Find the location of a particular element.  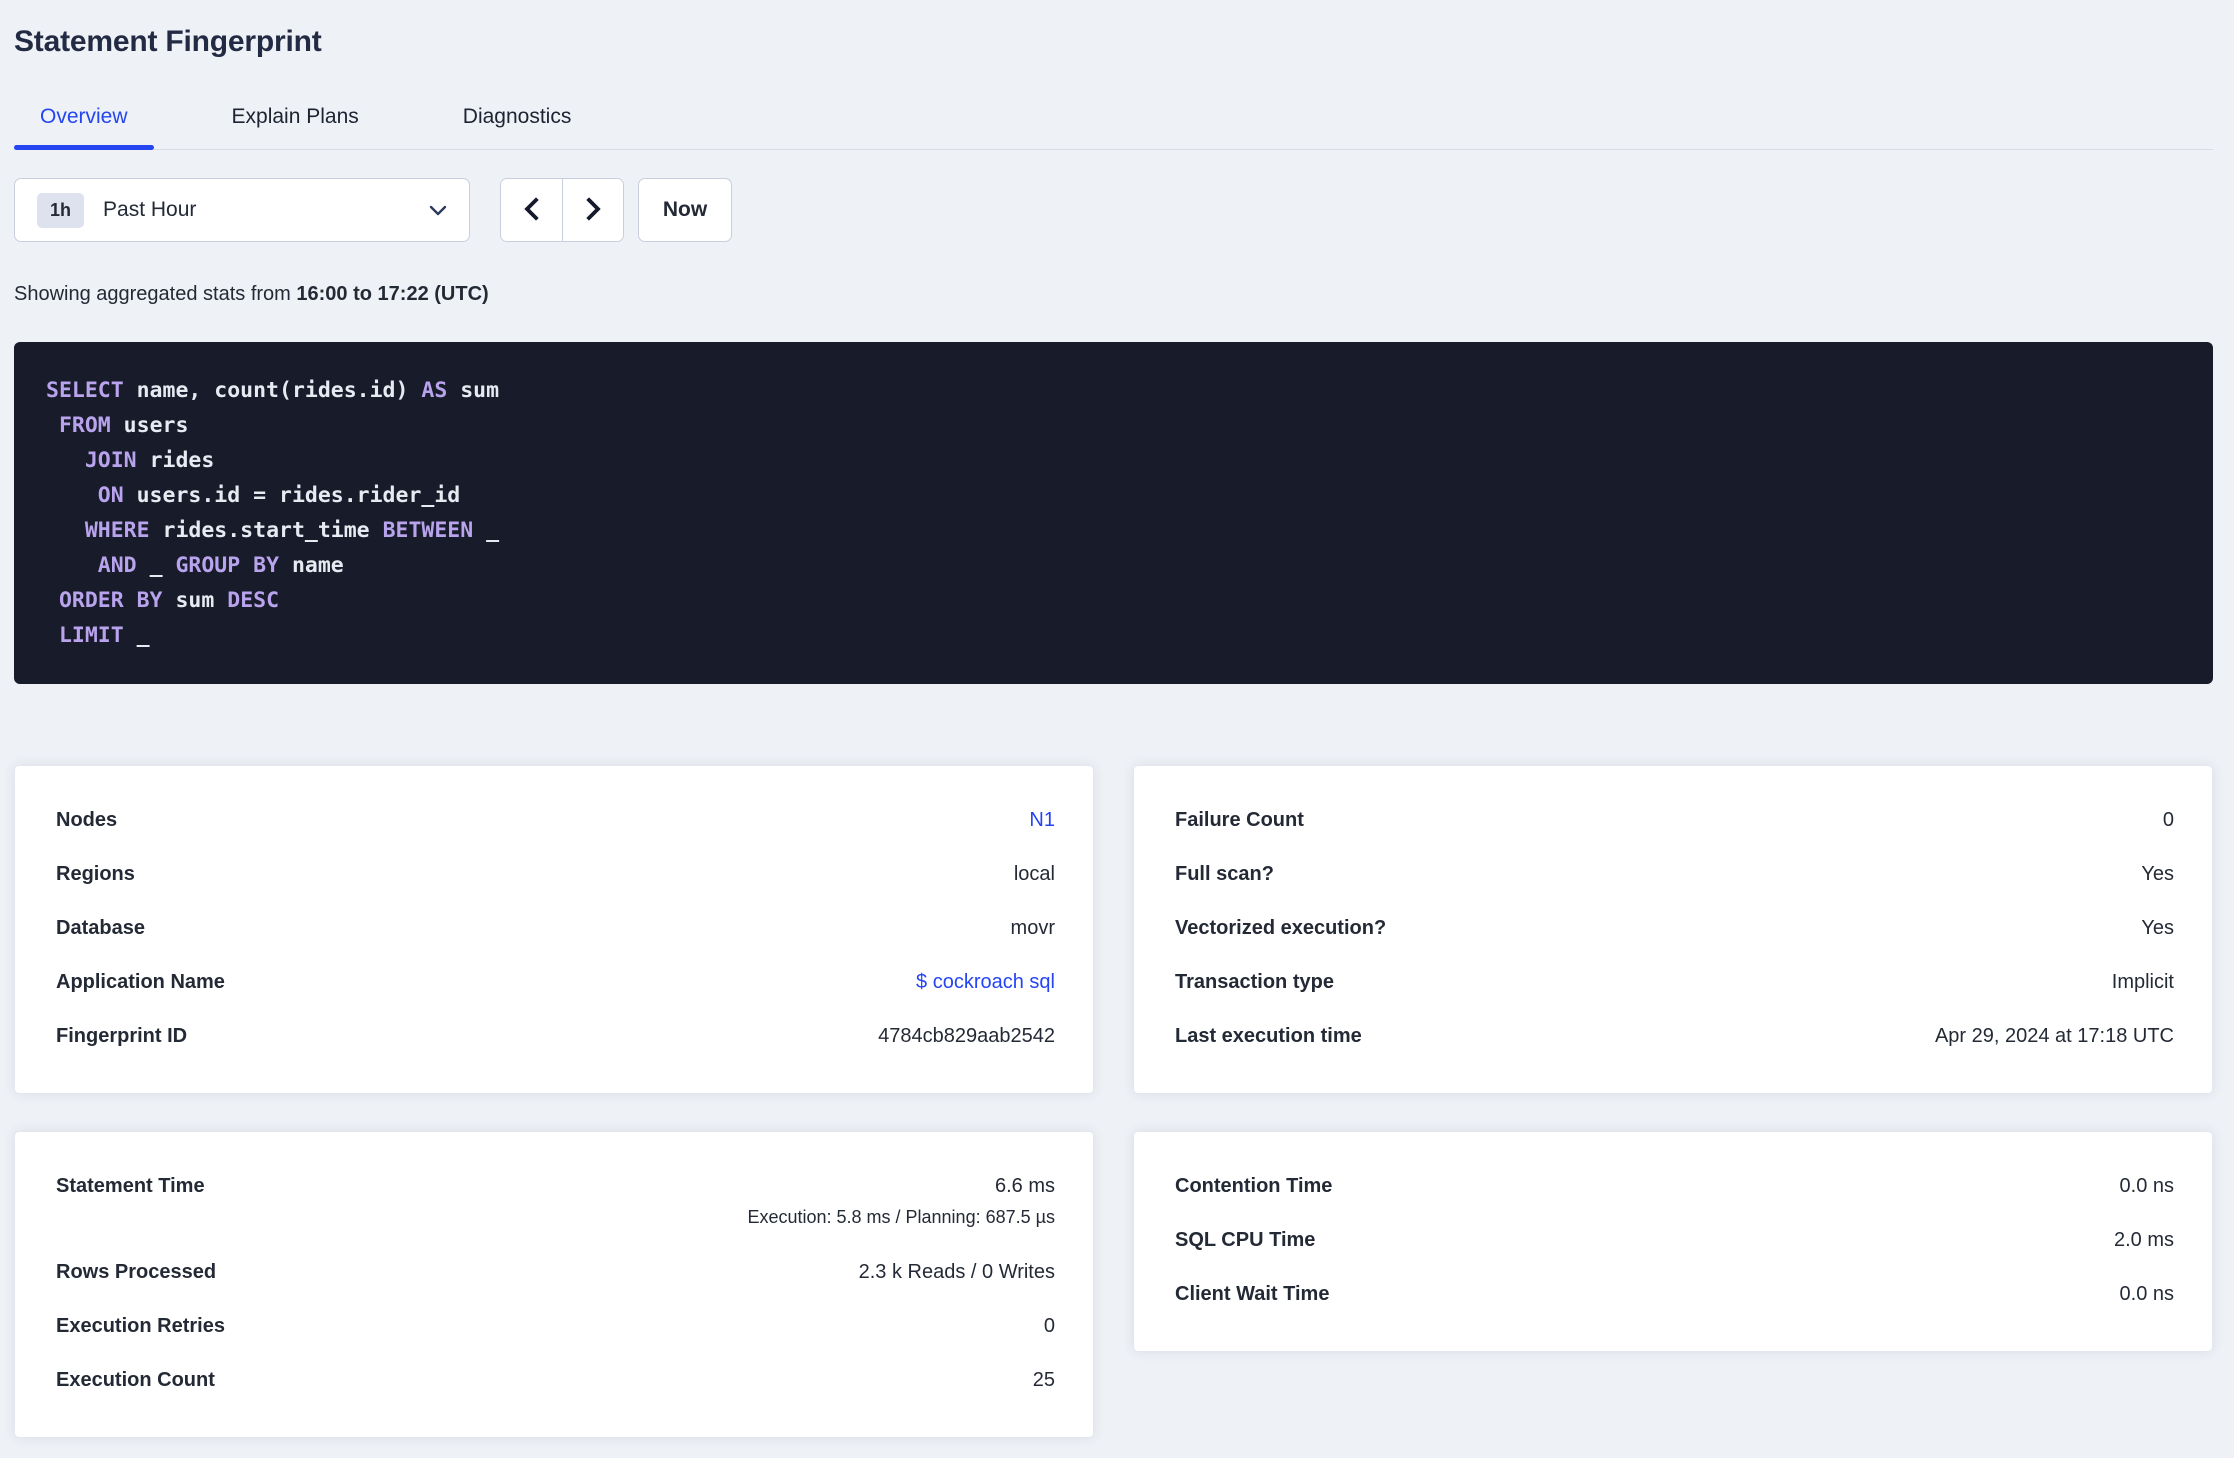

stat-label: Contention Time is located at coordinates (1254, 1186).